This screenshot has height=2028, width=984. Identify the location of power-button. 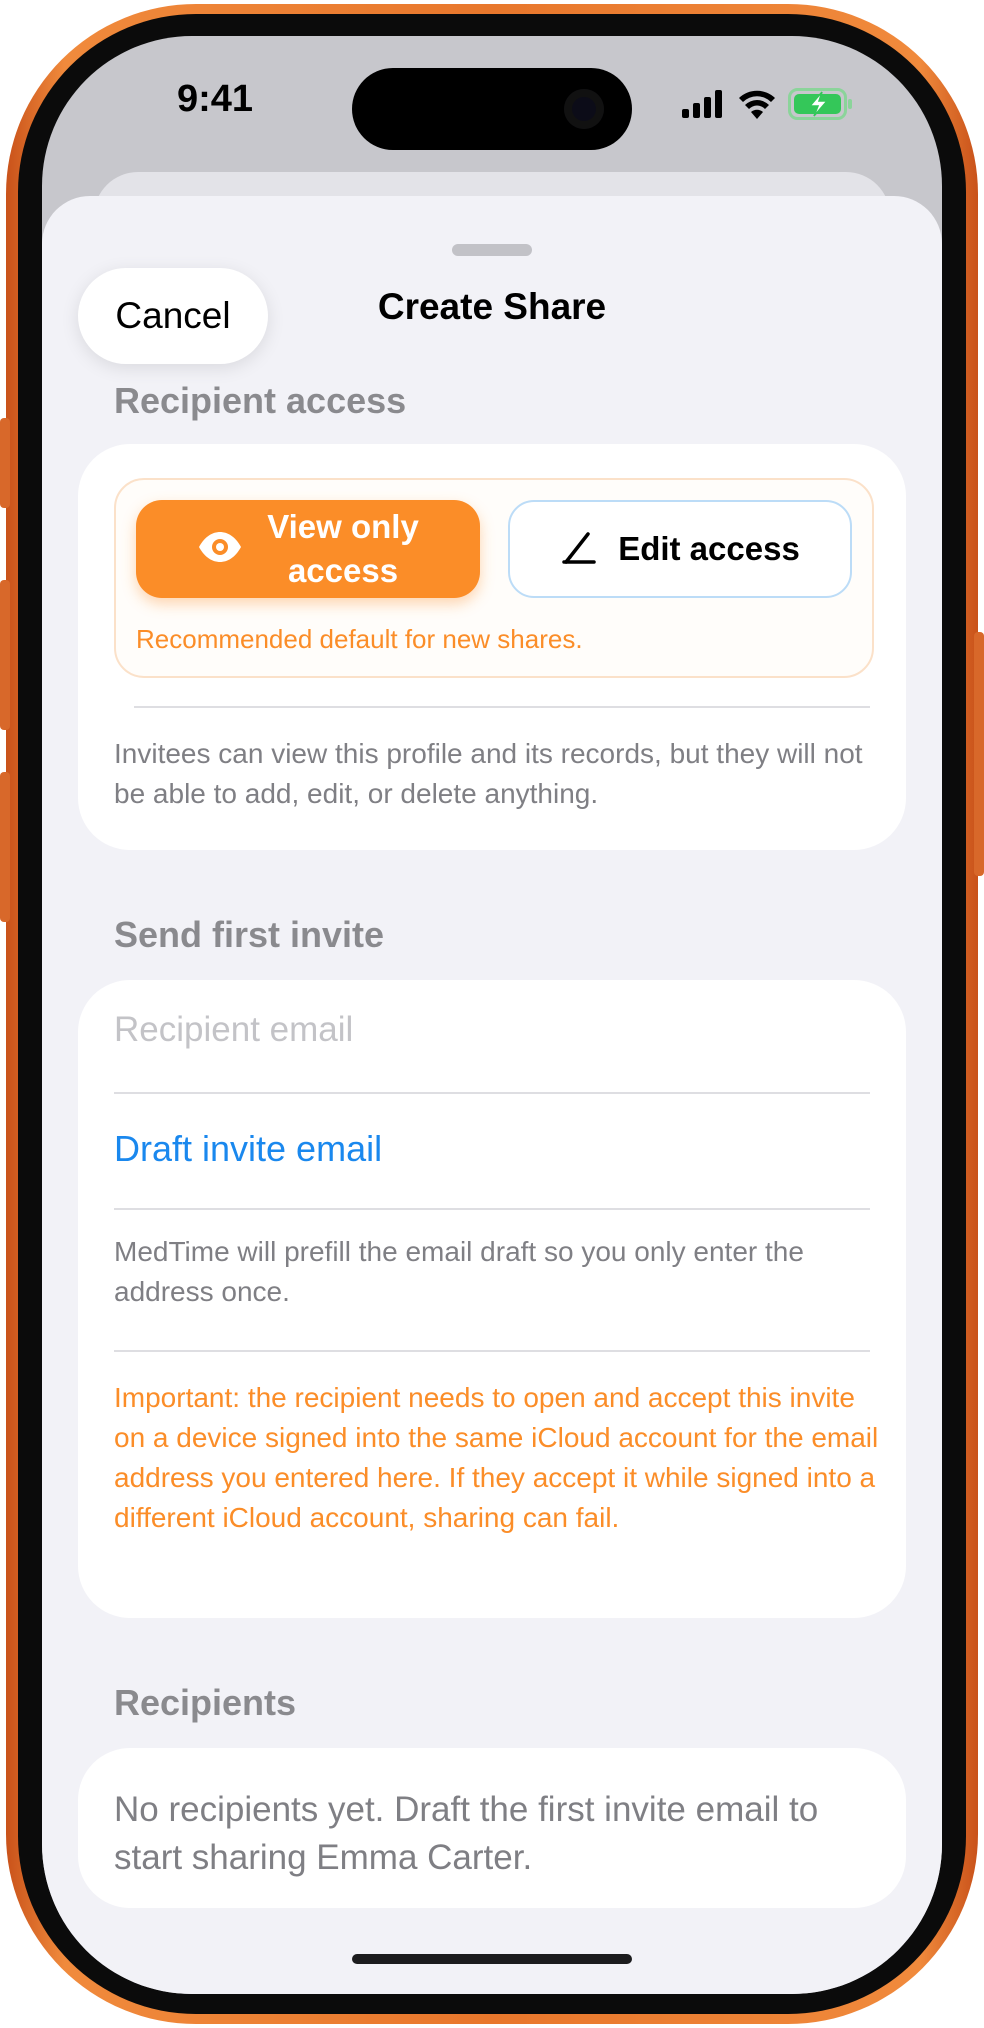
(979, 754).